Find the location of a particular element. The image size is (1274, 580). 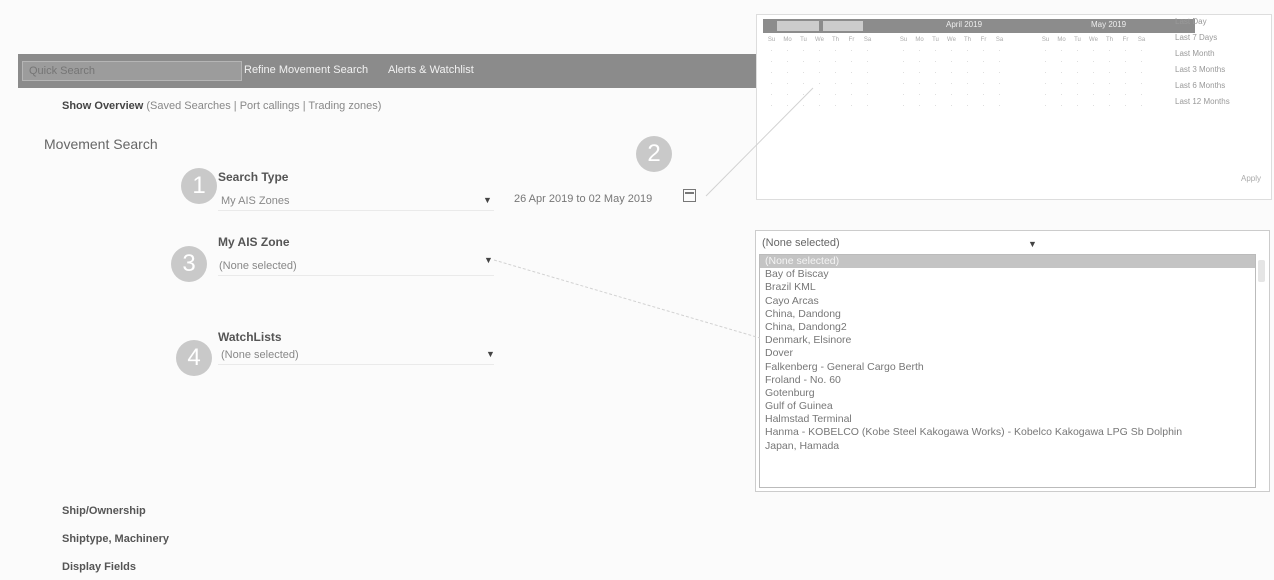

zone-to-list-arrow is located at coordinates (627, 299).